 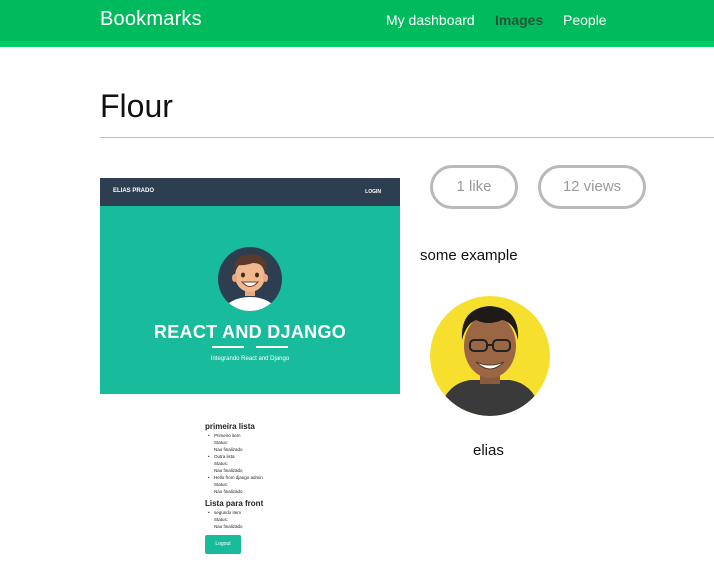 I want to click on page-title: Flour, so click(x=136, y=106).